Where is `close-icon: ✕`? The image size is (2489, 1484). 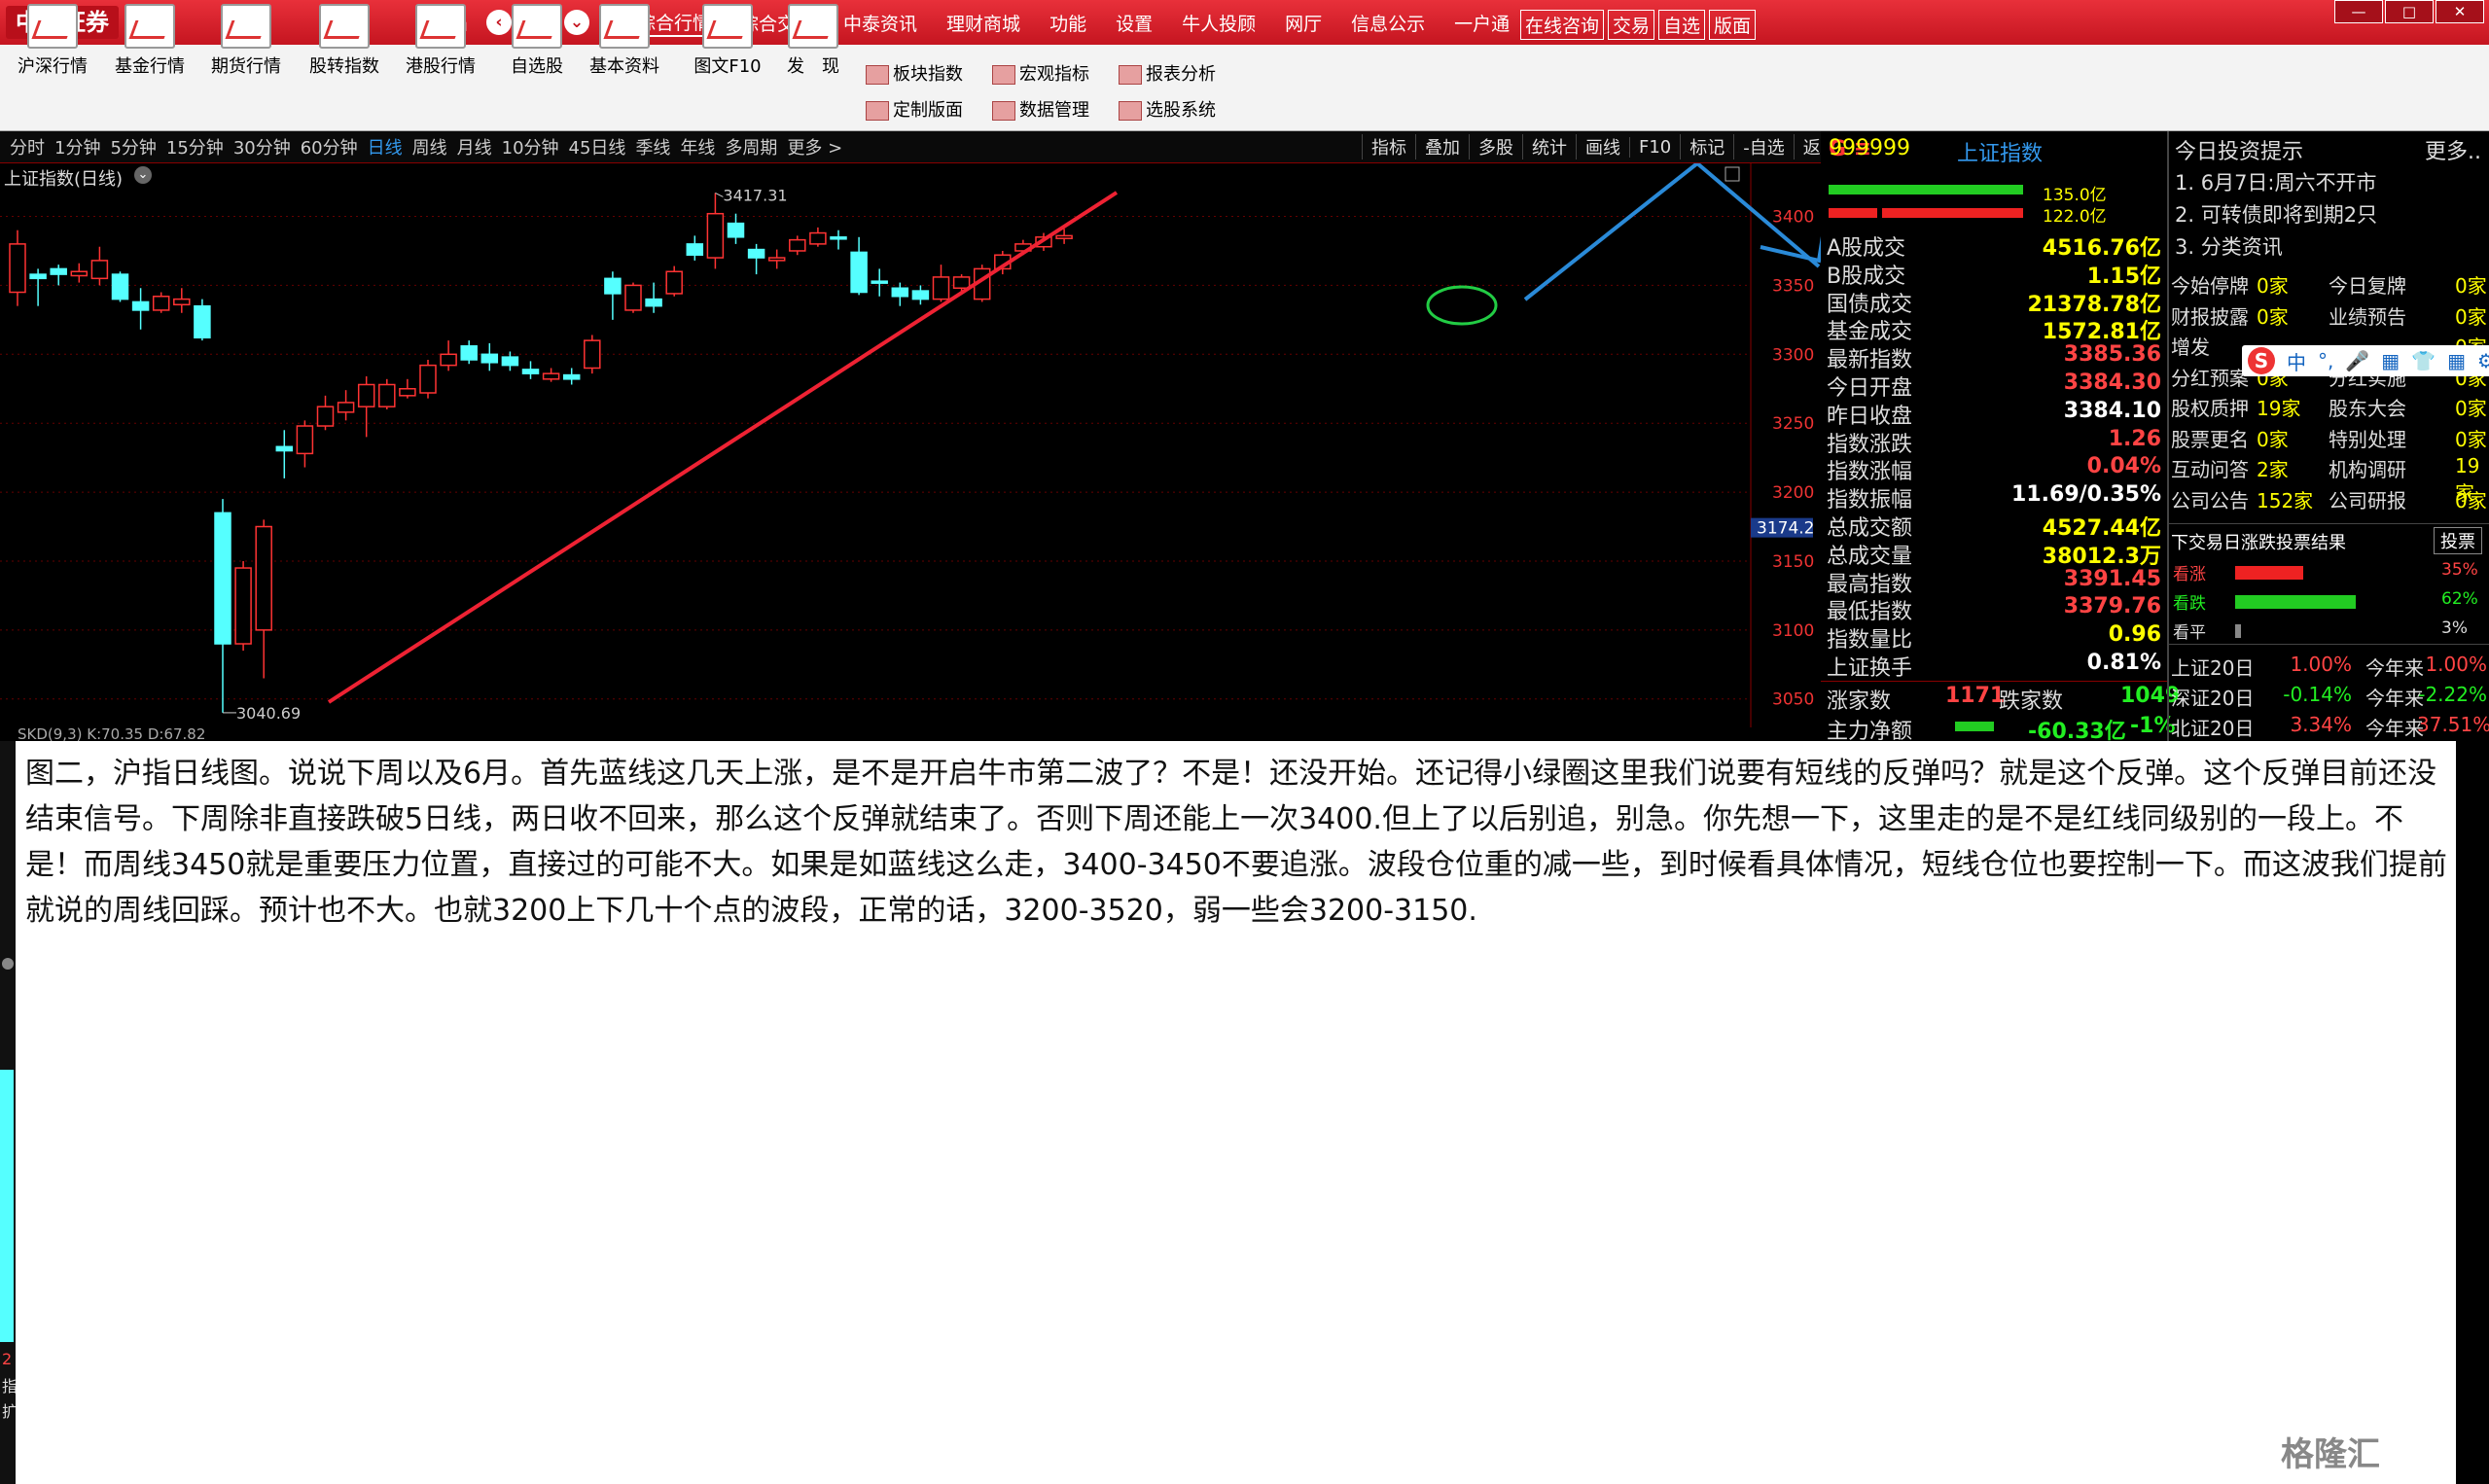
close-icon: ✕ is located at coordinates (2460, 12).